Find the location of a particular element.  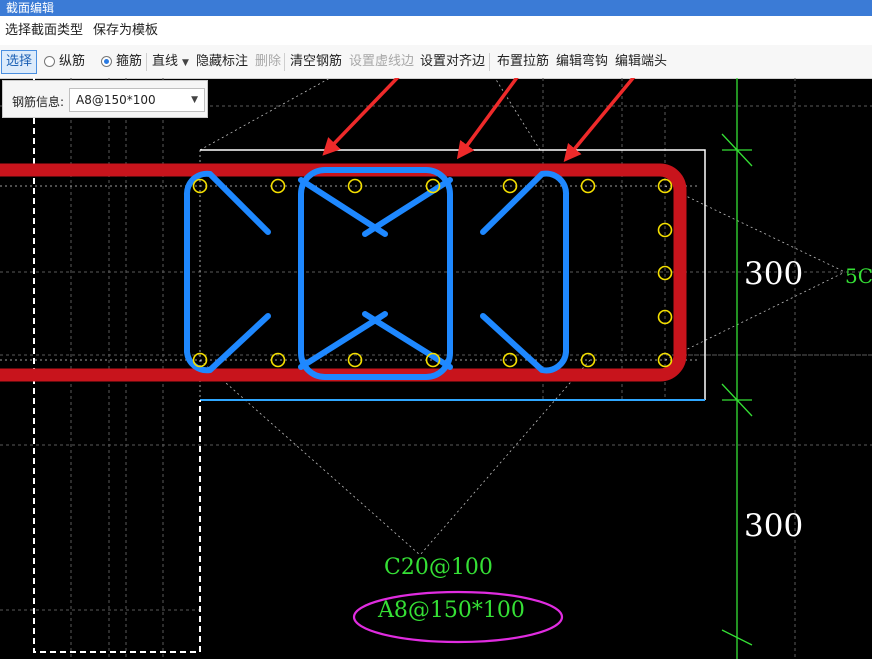

radio-off-icon is located at coordinates (49, 61).